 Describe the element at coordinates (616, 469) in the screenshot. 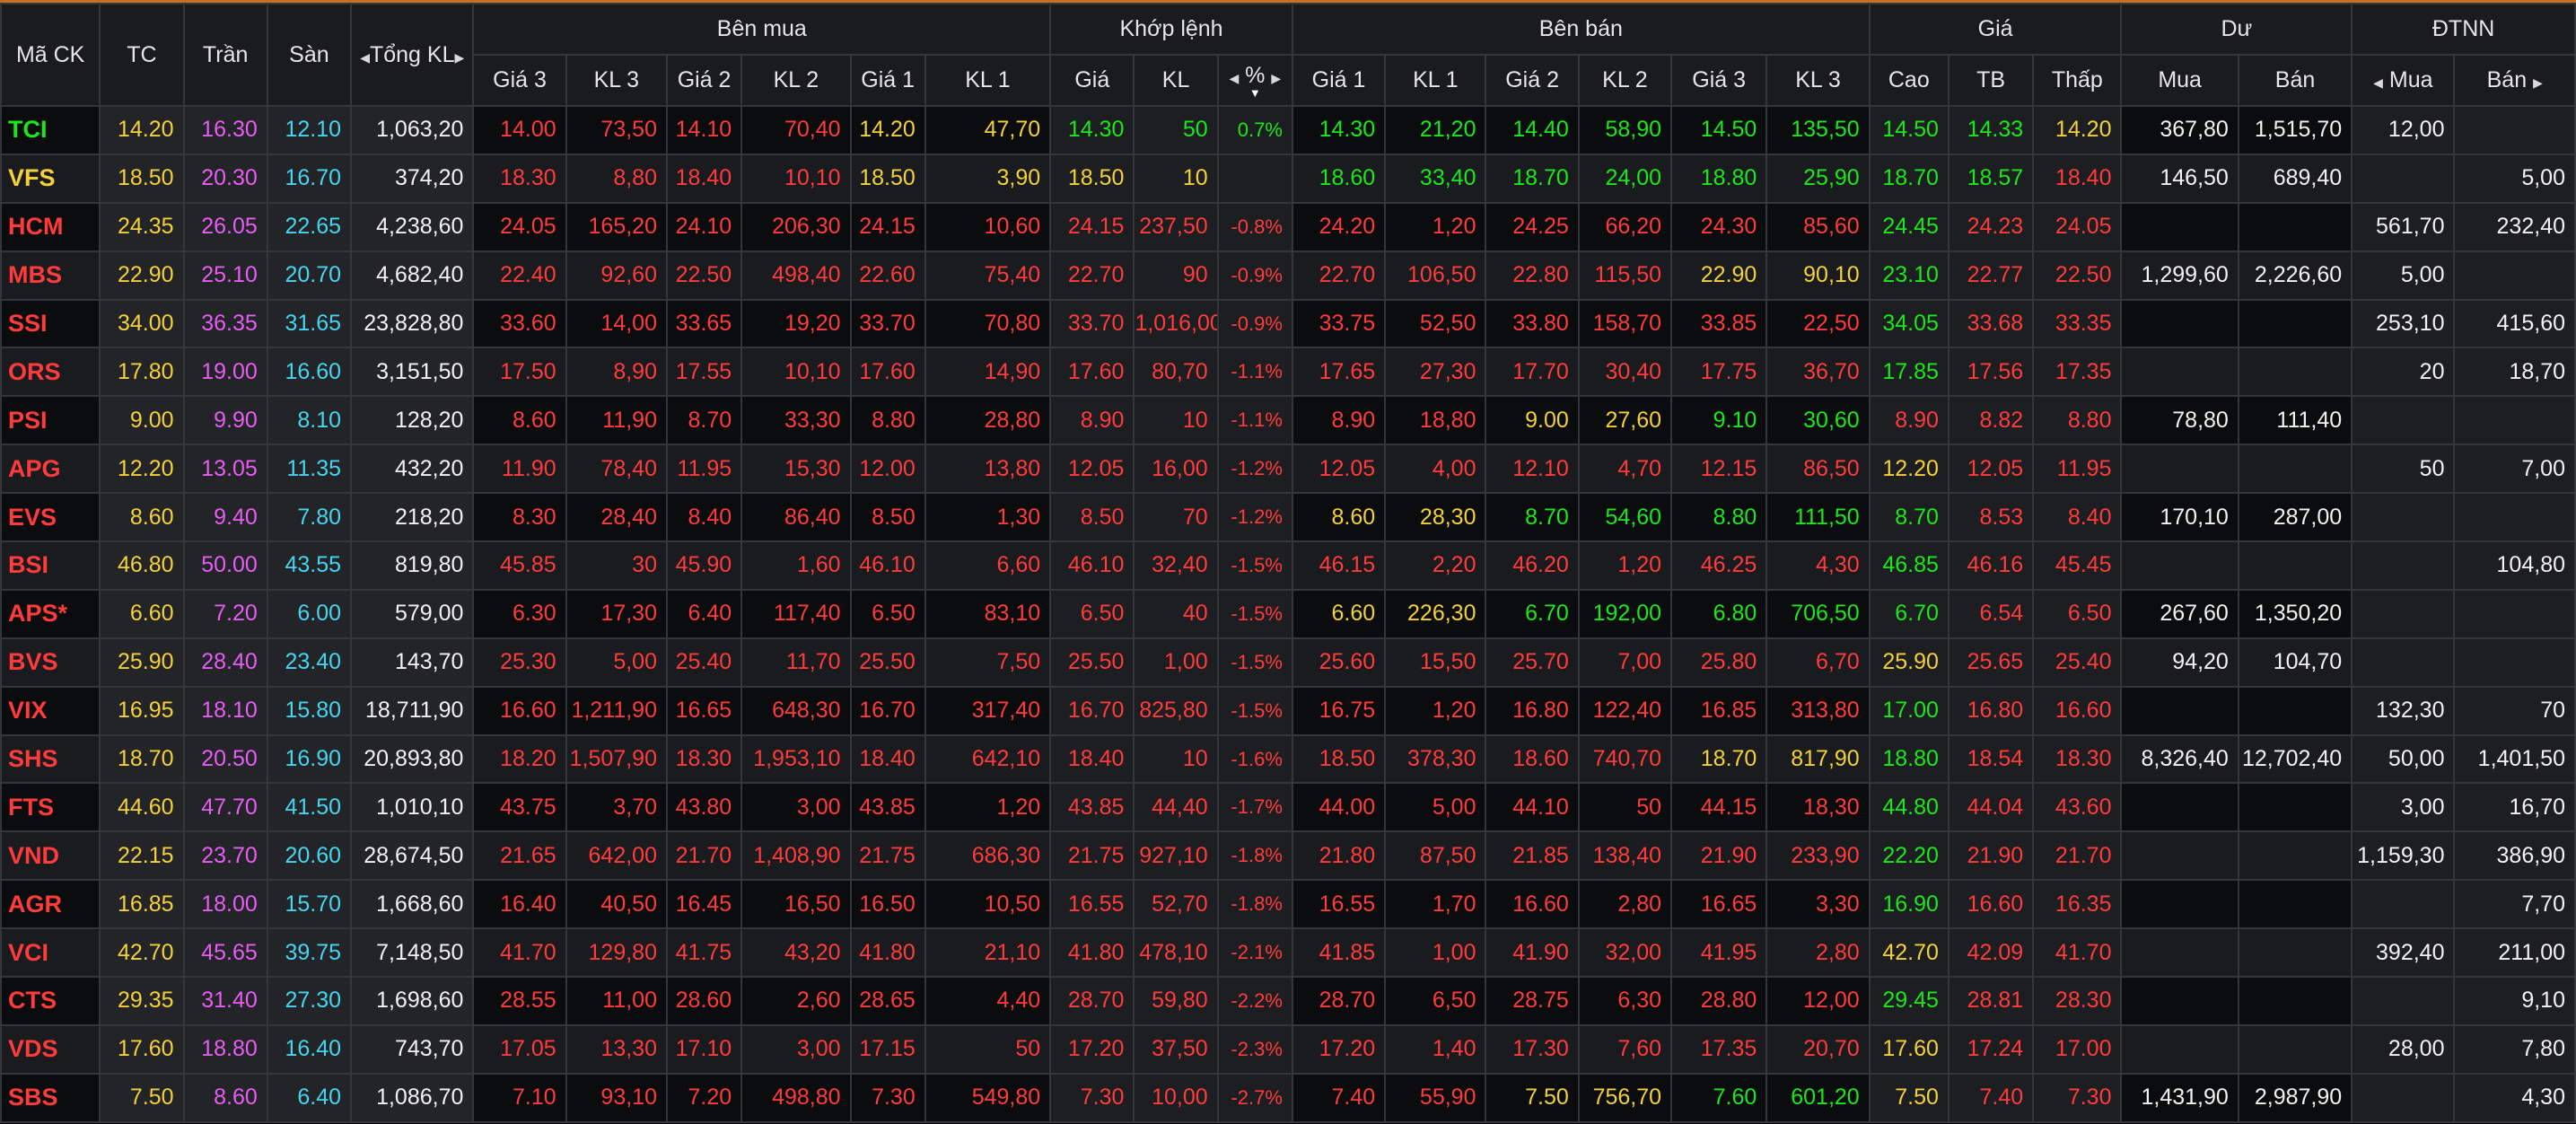

I see `bid-volume-cell: 78,40` at that location.